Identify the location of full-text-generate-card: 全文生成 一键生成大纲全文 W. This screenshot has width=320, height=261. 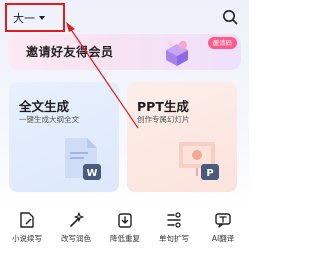
(64, 137).